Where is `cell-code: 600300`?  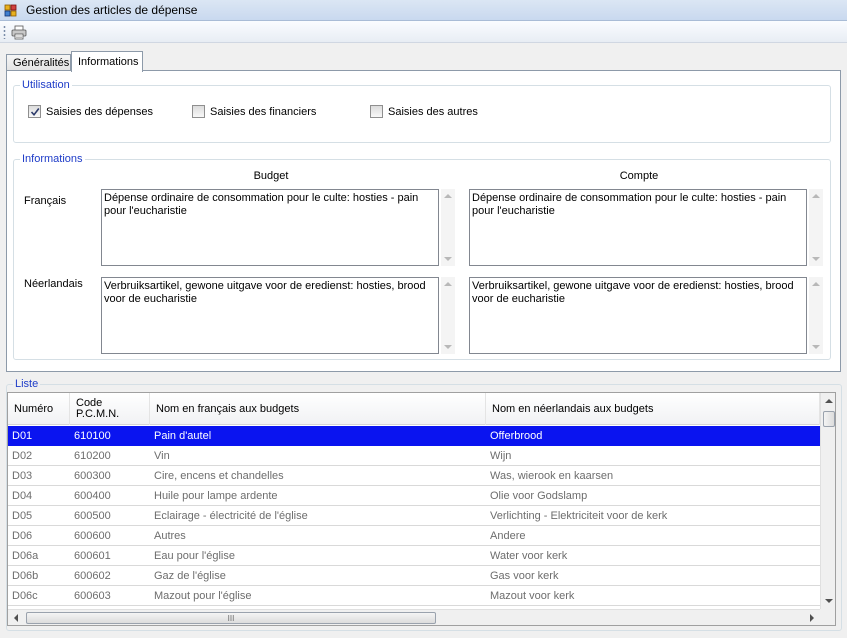 cell-code: 600300 is located at coordinates (92, 476).